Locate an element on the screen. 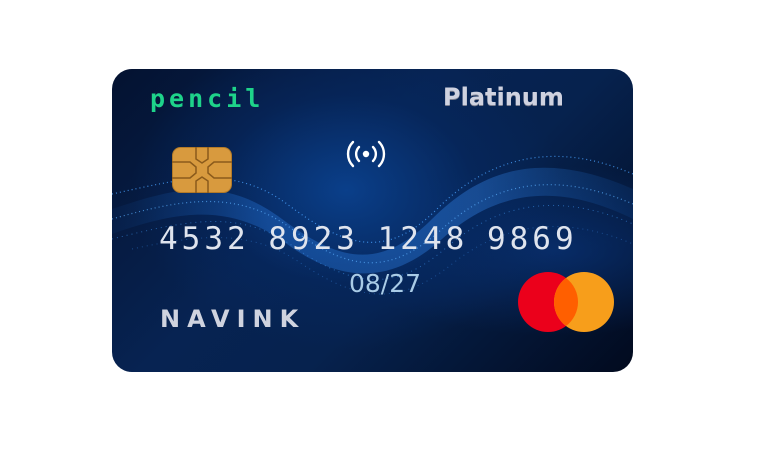  brand-logo: pencil is located at coordinates (207, 98).